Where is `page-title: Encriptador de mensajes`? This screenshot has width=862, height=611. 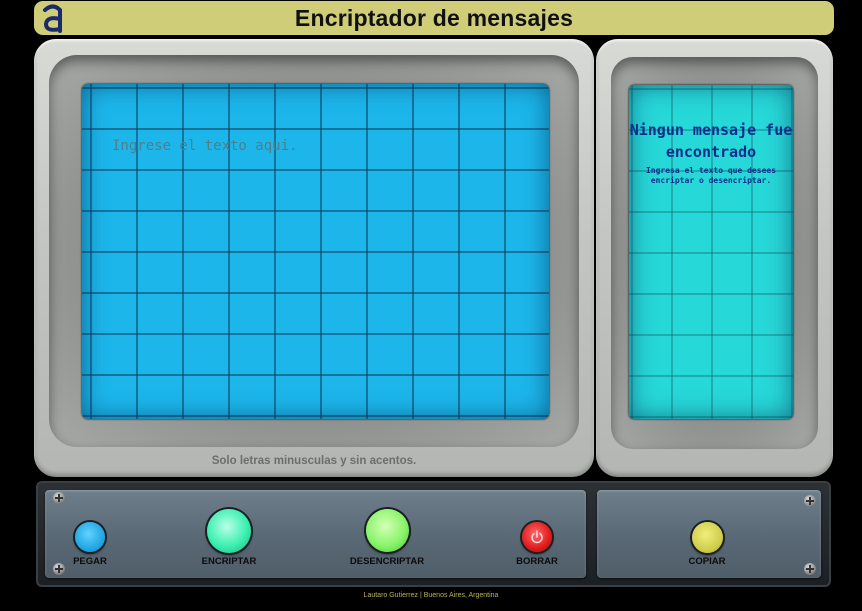 page-title: Encriptador de mensajes is located at coordinates (434, 17).